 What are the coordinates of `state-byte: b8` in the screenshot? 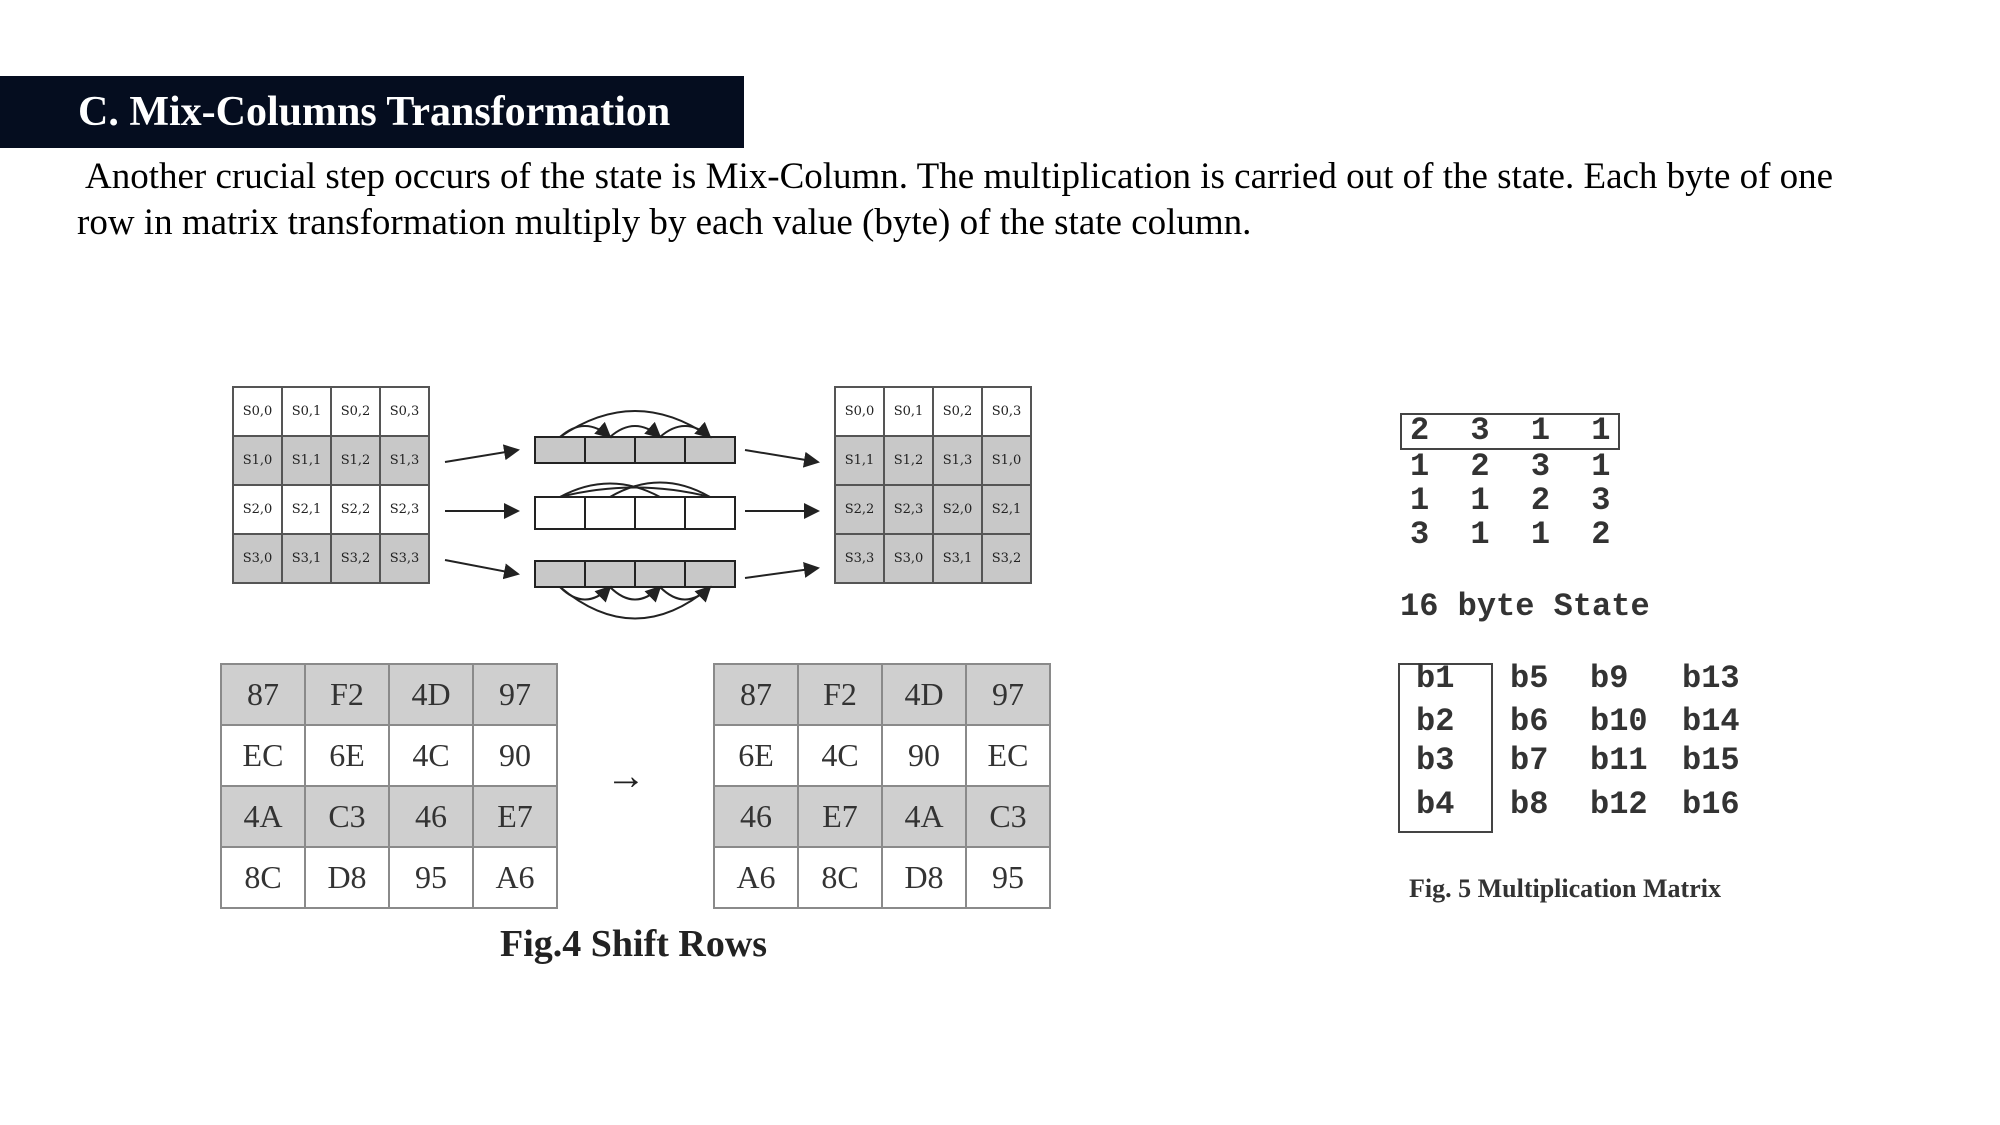 It's located at (1529, 804).